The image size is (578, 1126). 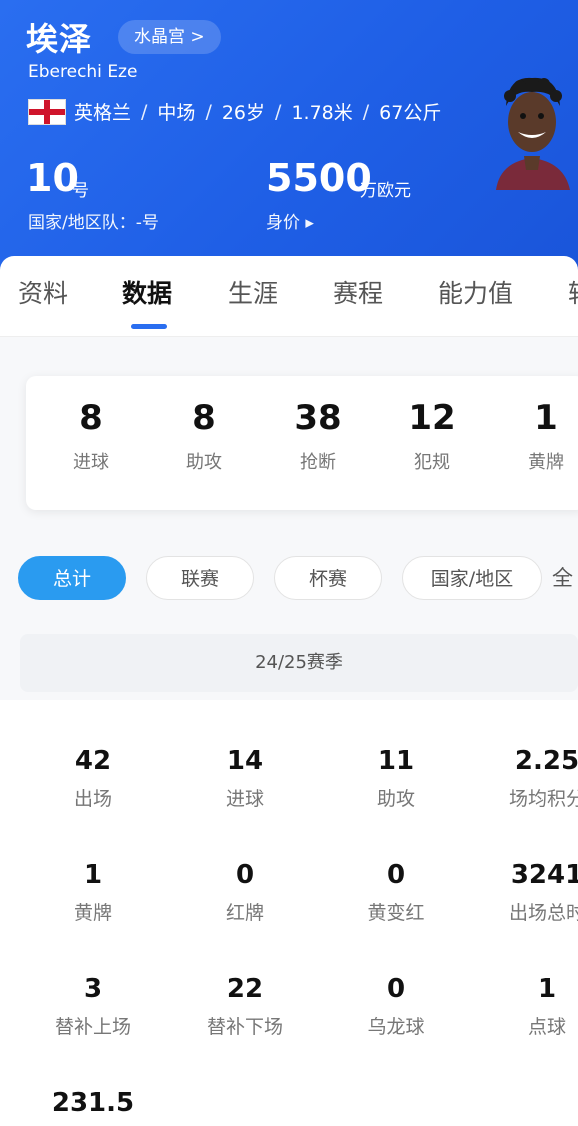 I want to click on summary-value: 38, so click(x=318, y=418).